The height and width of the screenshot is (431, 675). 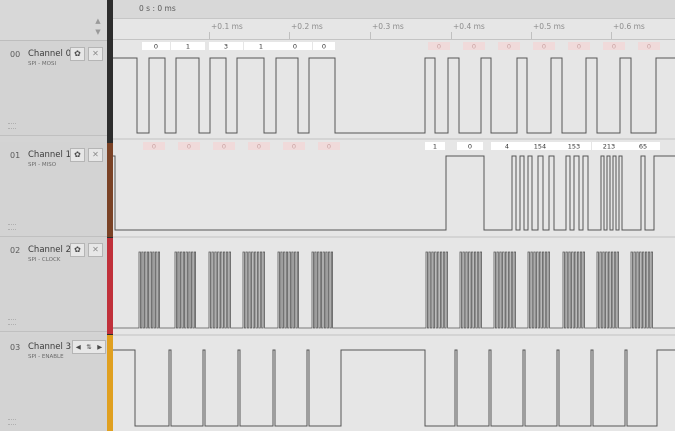 I want to click on channel-number: 02, so click(x=15, y=250).